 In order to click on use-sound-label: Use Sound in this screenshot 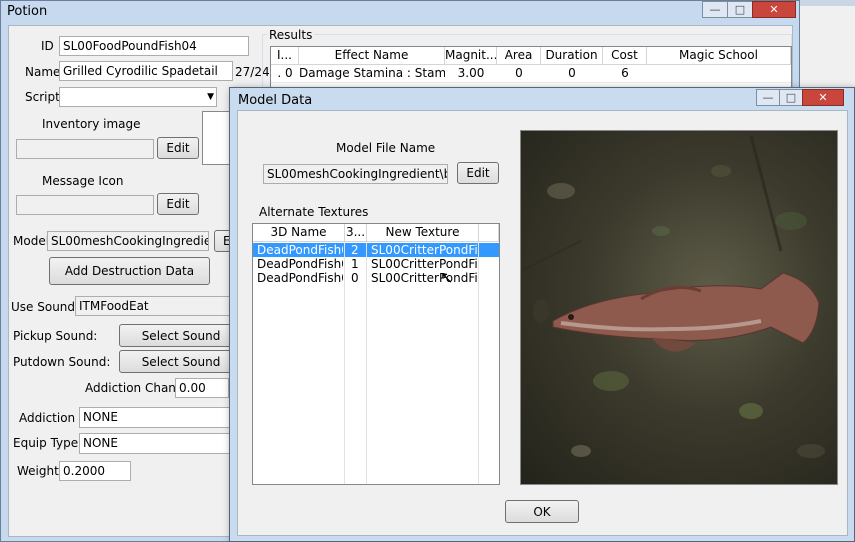, I will do `click(43, 307)`.